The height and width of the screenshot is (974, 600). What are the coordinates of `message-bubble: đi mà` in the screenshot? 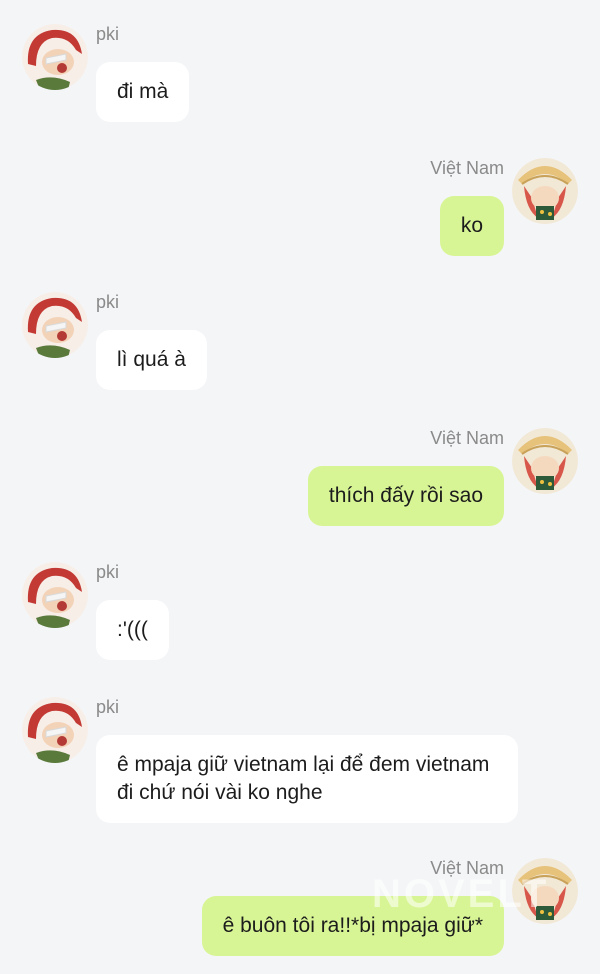 It's located at (143, 92).